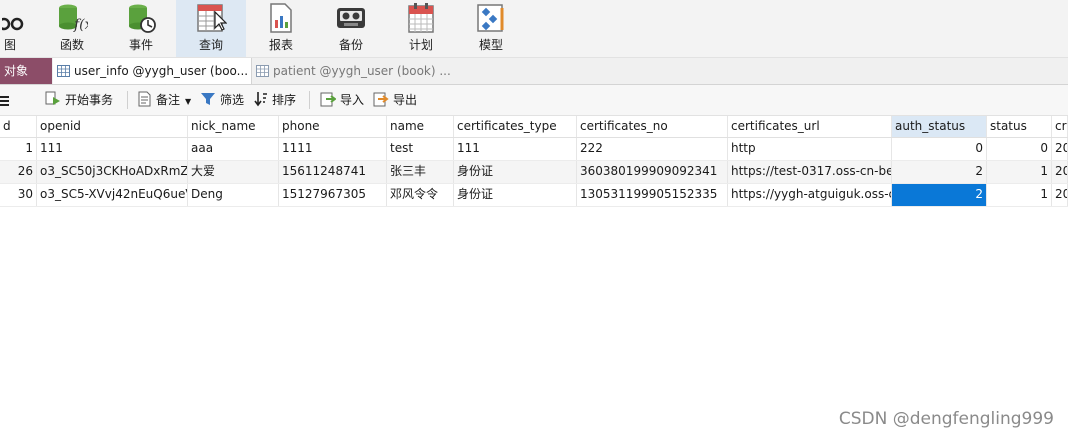  I want to click on function-icon: f(x), so click(73, 18).